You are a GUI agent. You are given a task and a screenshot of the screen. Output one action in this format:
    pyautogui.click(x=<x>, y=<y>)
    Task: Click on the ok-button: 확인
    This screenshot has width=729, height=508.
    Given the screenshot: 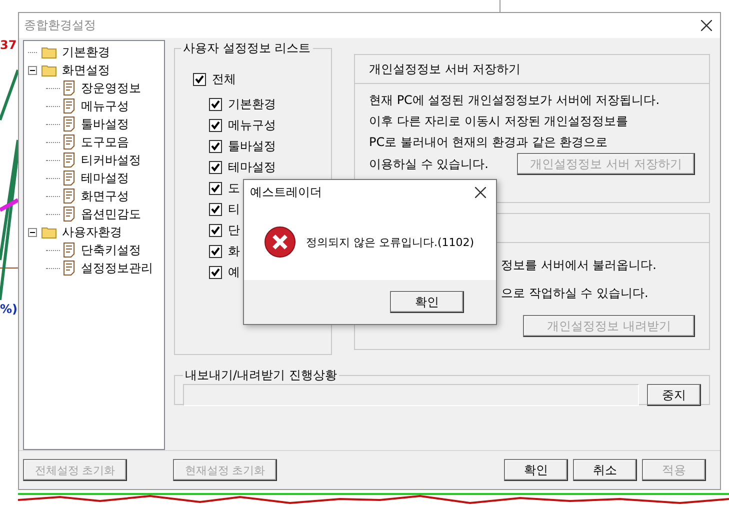 What is the action you would take?
    pyautogui.click(x=427, y=302)
    